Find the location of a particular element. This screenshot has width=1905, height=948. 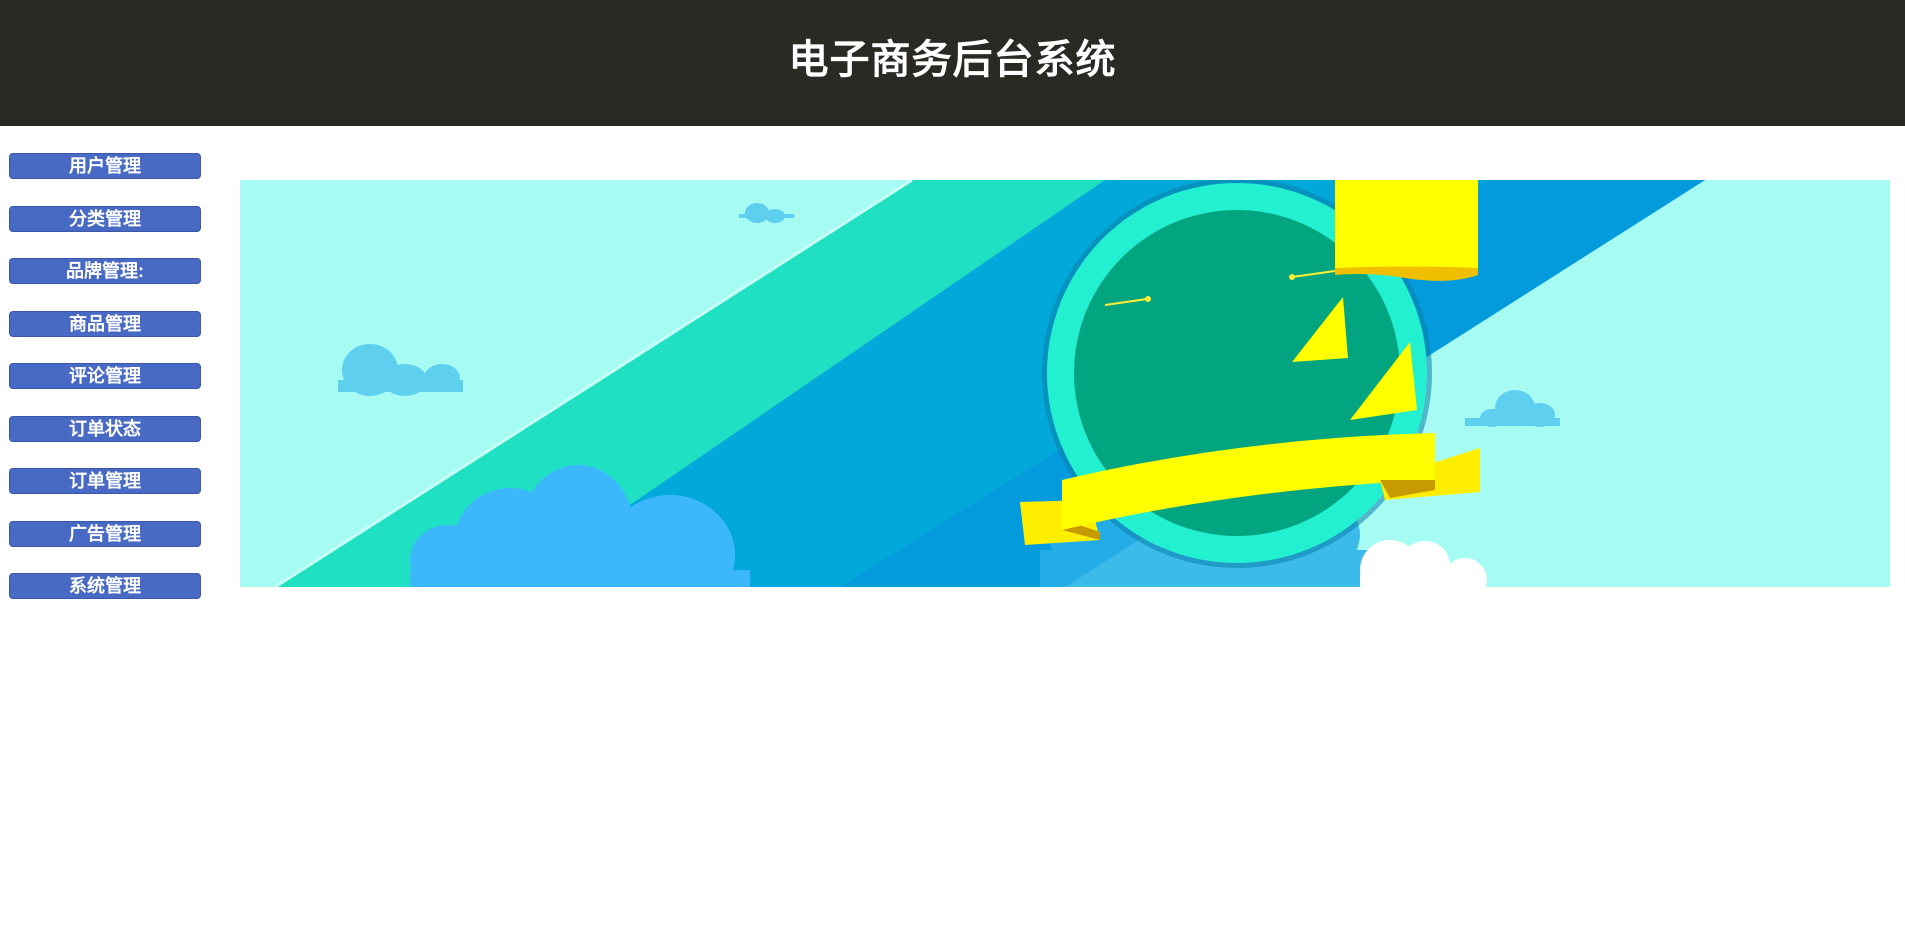

app-header: 电子商务后台系统 is located at coordinates (952, 63).